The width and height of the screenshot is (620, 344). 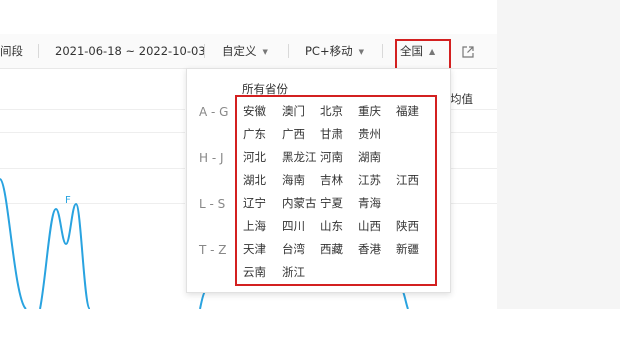 I want to click on group-label-l-s: L - S, so click(x=212, y=204).